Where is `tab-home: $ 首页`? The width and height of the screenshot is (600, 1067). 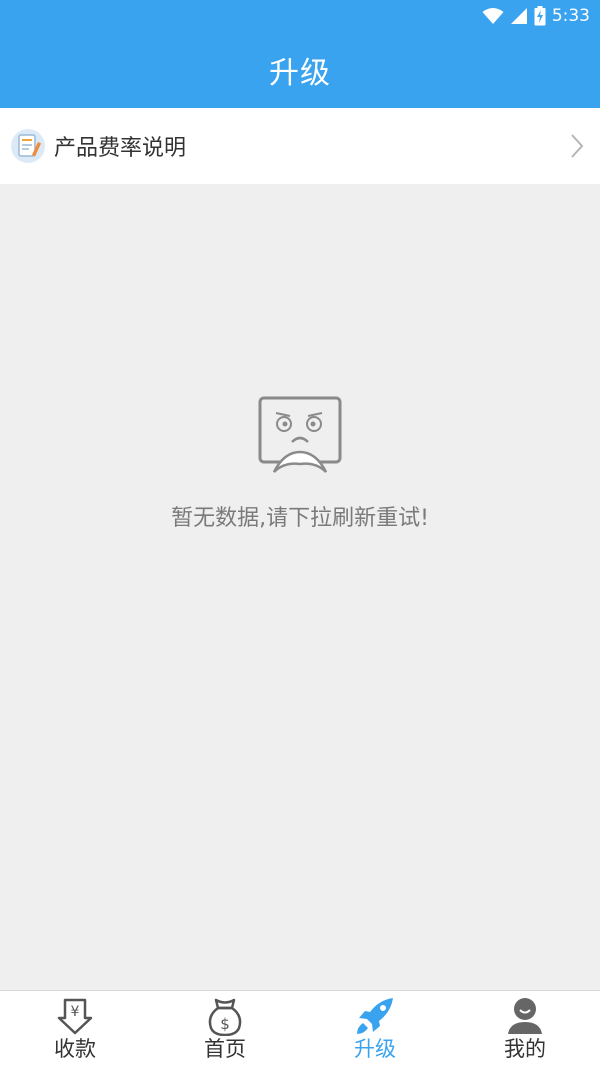 tab-home: $ 首页 is located at coordinates (225, 1029).